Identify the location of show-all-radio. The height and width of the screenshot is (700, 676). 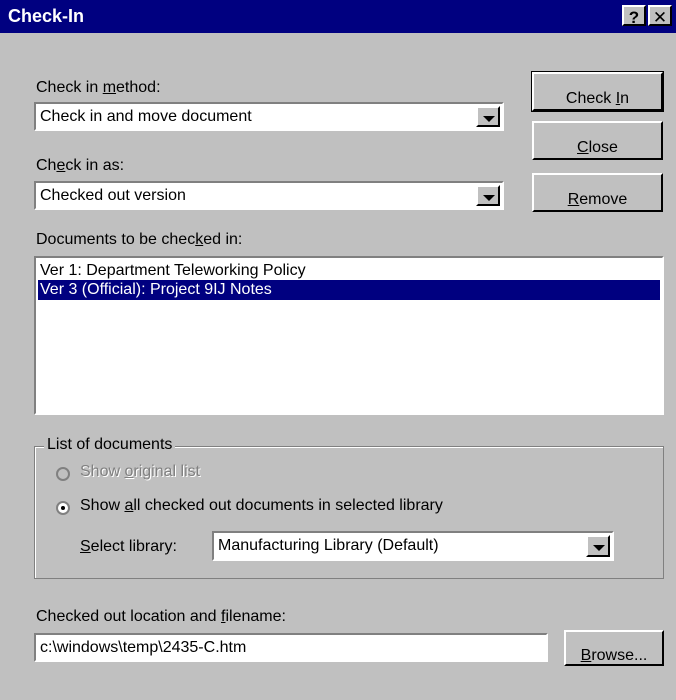
(63, 508).